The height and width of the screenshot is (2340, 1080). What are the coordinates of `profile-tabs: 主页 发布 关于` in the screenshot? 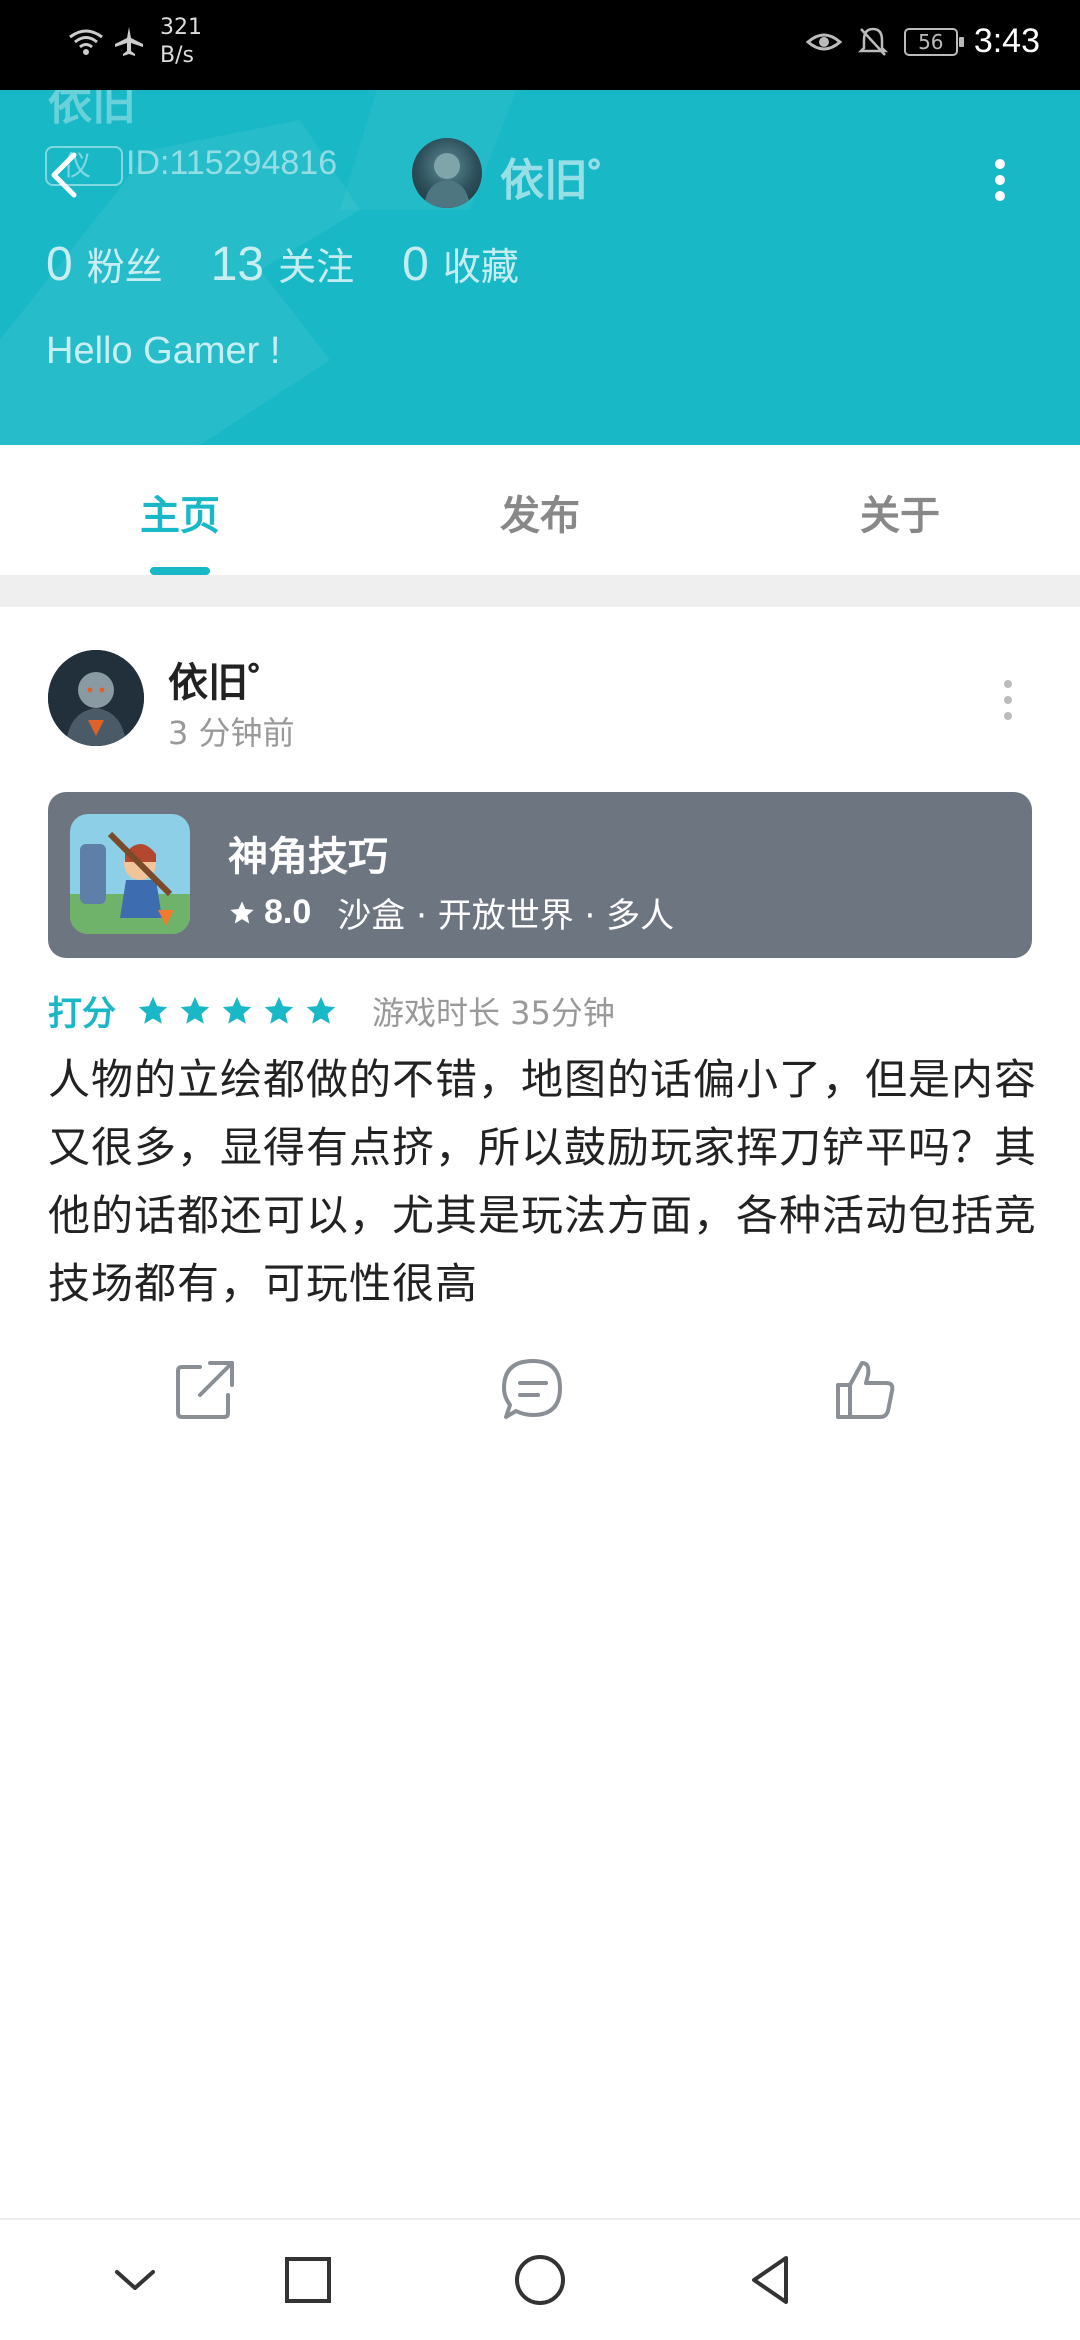 It's located at (540, 510).